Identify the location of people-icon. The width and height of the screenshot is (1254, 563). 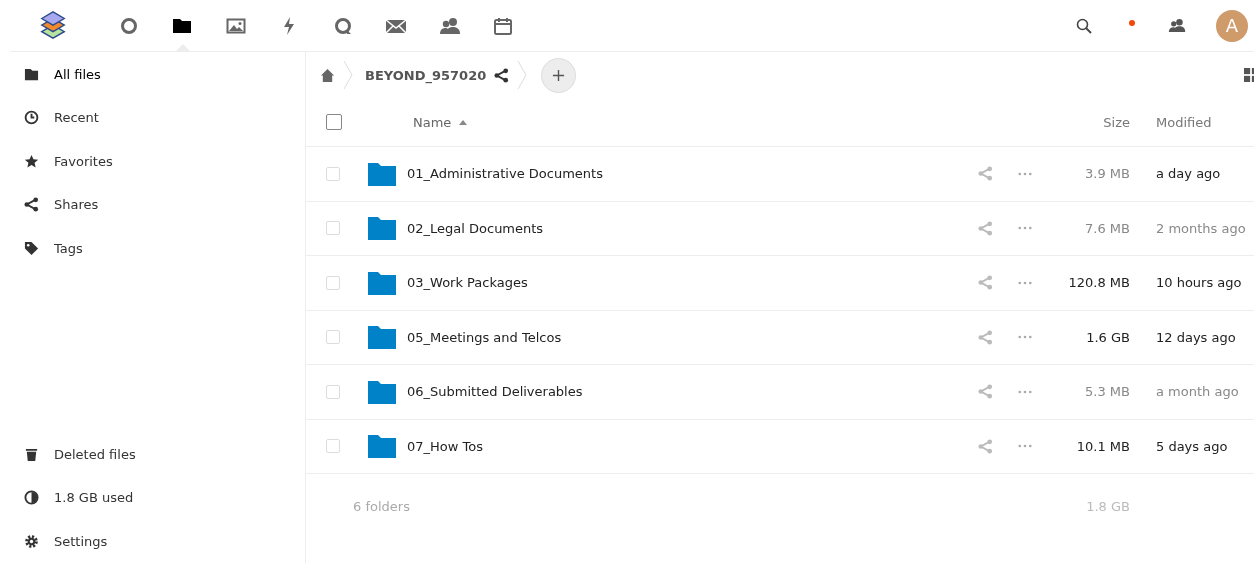
(449, 25).